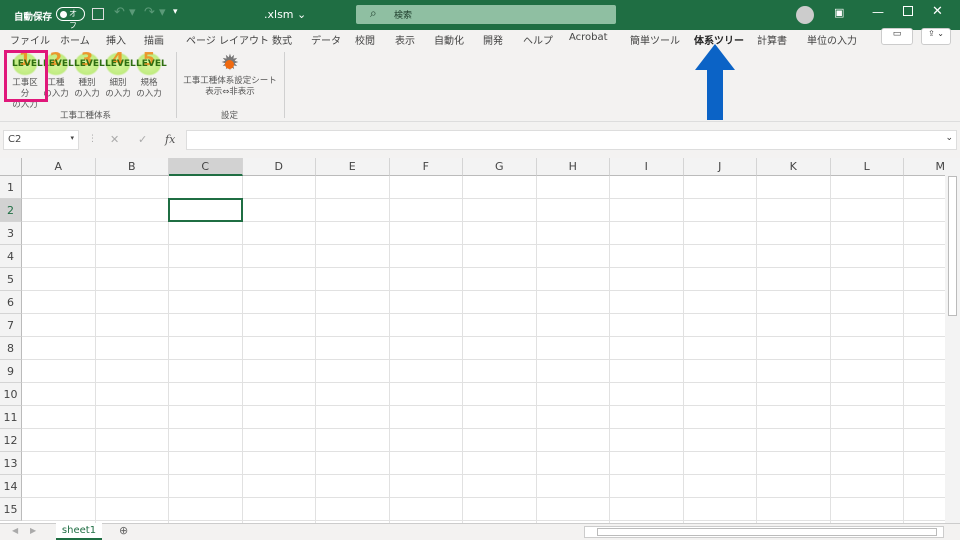 Image resolution: width=960 pixels, height=540 pixels. What do you see at coordinates (647, 167) in the screenshot?
I see `column-header-I: I` at bounding box center [647, 167].